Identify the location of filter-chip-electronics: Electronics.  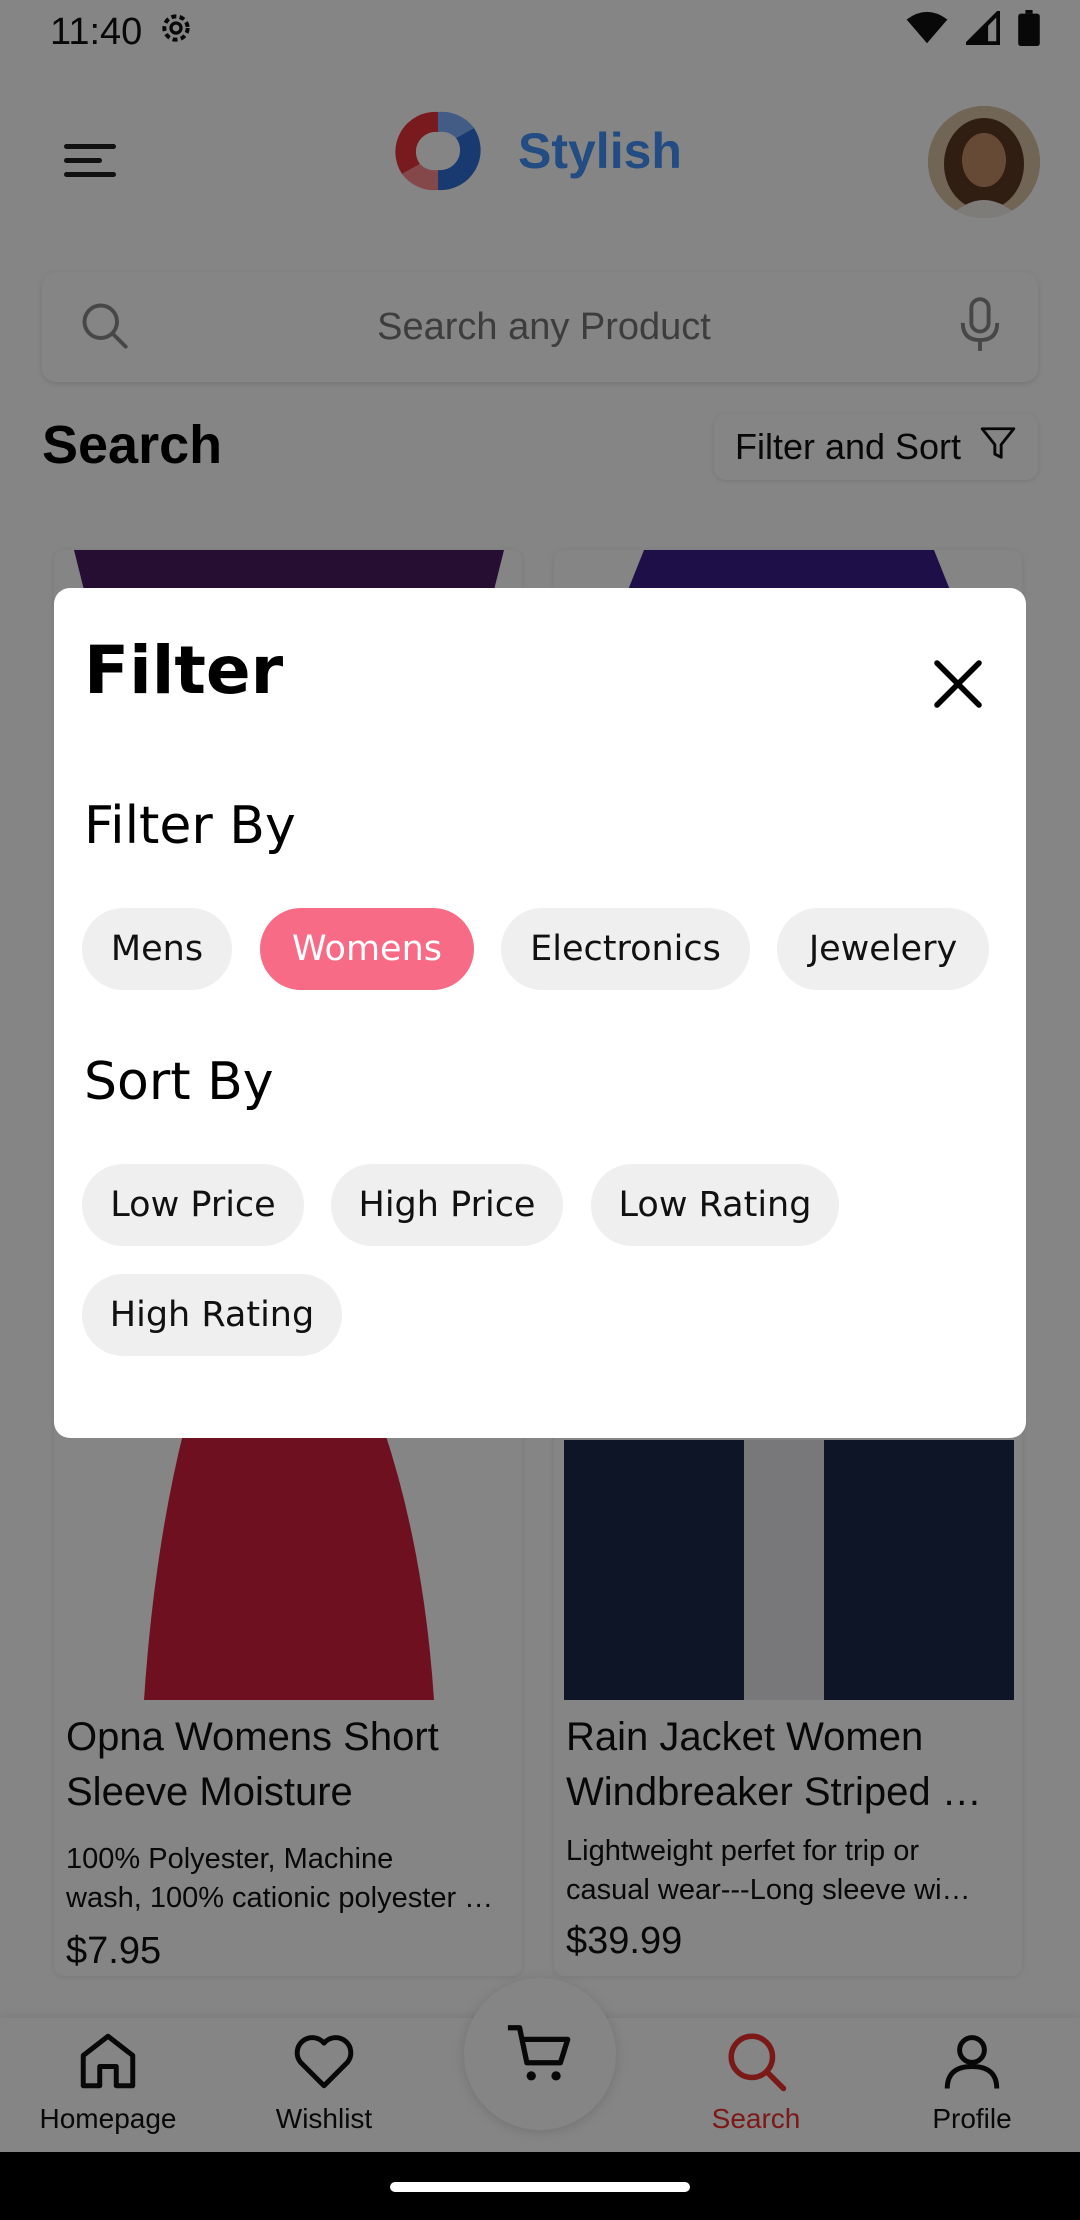
(625, 949).